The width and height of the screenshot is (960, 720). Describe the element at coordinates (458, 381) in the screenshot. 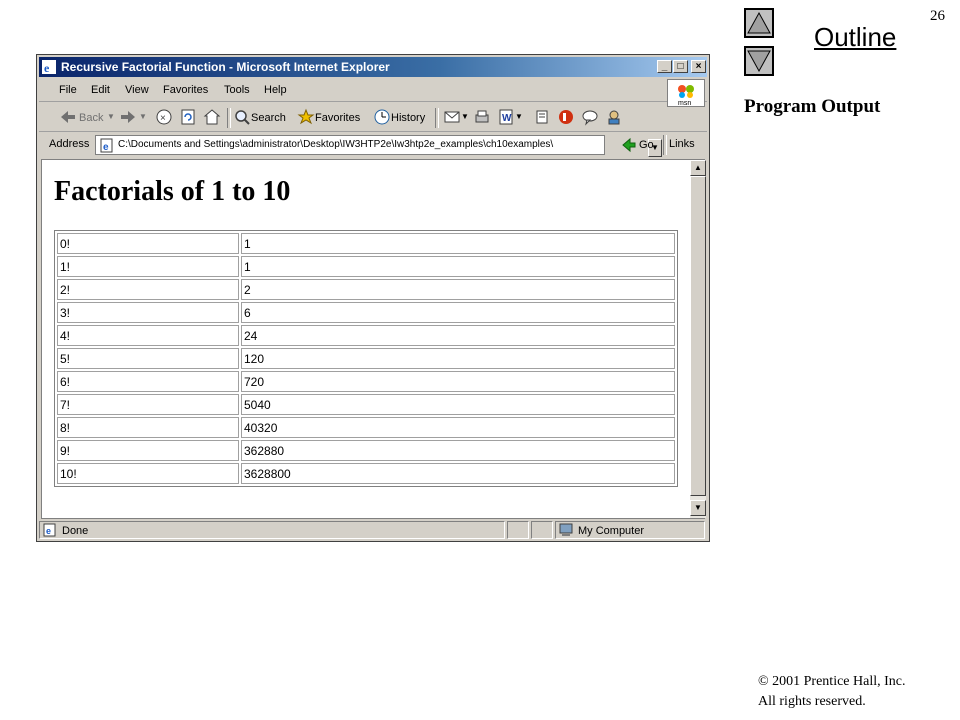

I see `factorial-value-cell: 720` at that location.